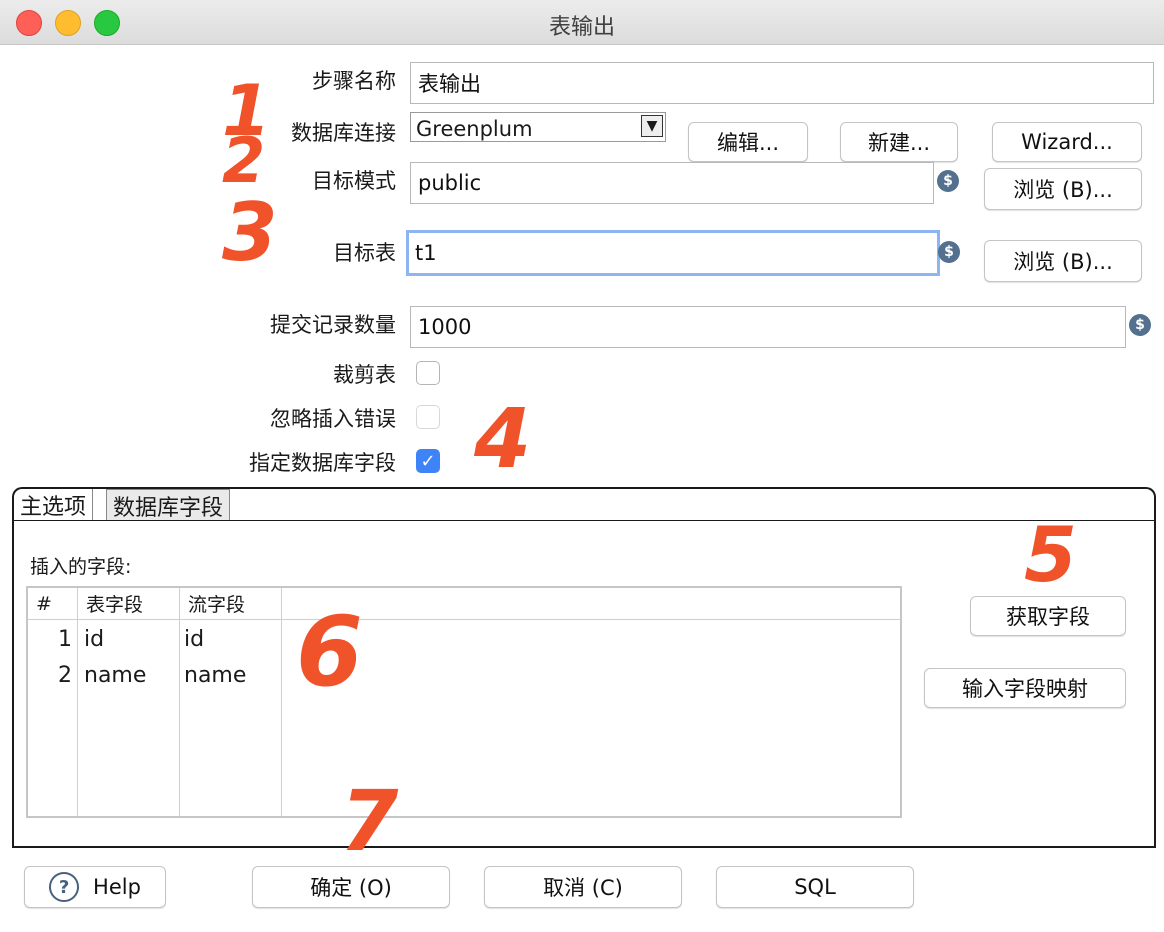 Image resolution: width=1164 pixels, height=932 pixels. Describe the element at coordinates (1048, 616) in the screenshot. I see `get-fields-button: 获取字段` at that location.